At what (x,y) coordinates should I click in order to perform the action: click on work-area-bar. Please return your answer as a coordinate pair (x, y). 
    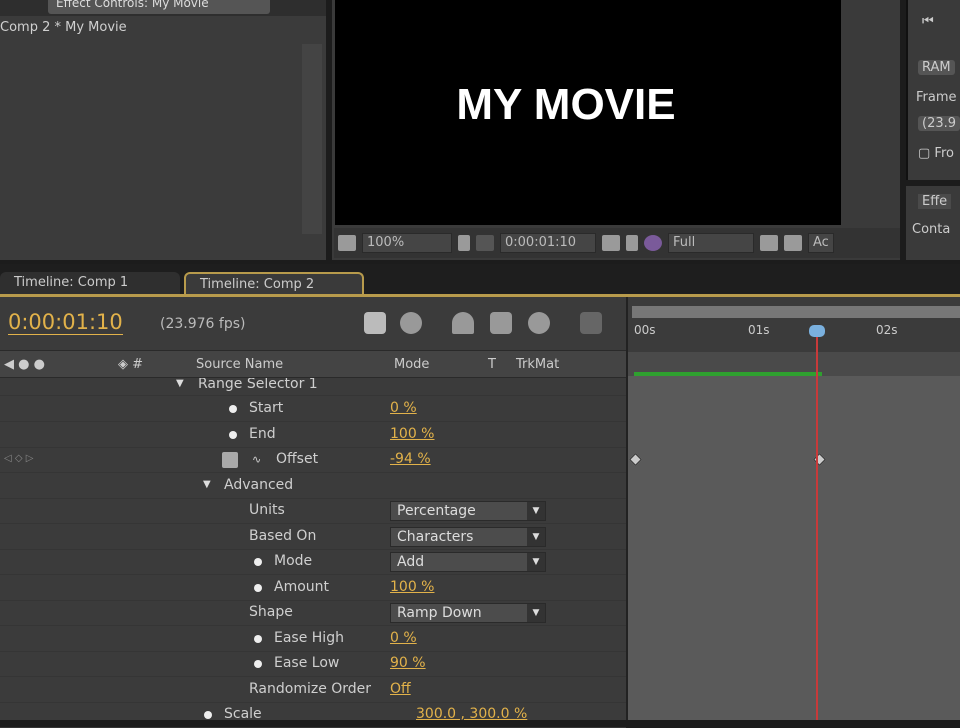
    Looking at the image, I should click on (796, 312).